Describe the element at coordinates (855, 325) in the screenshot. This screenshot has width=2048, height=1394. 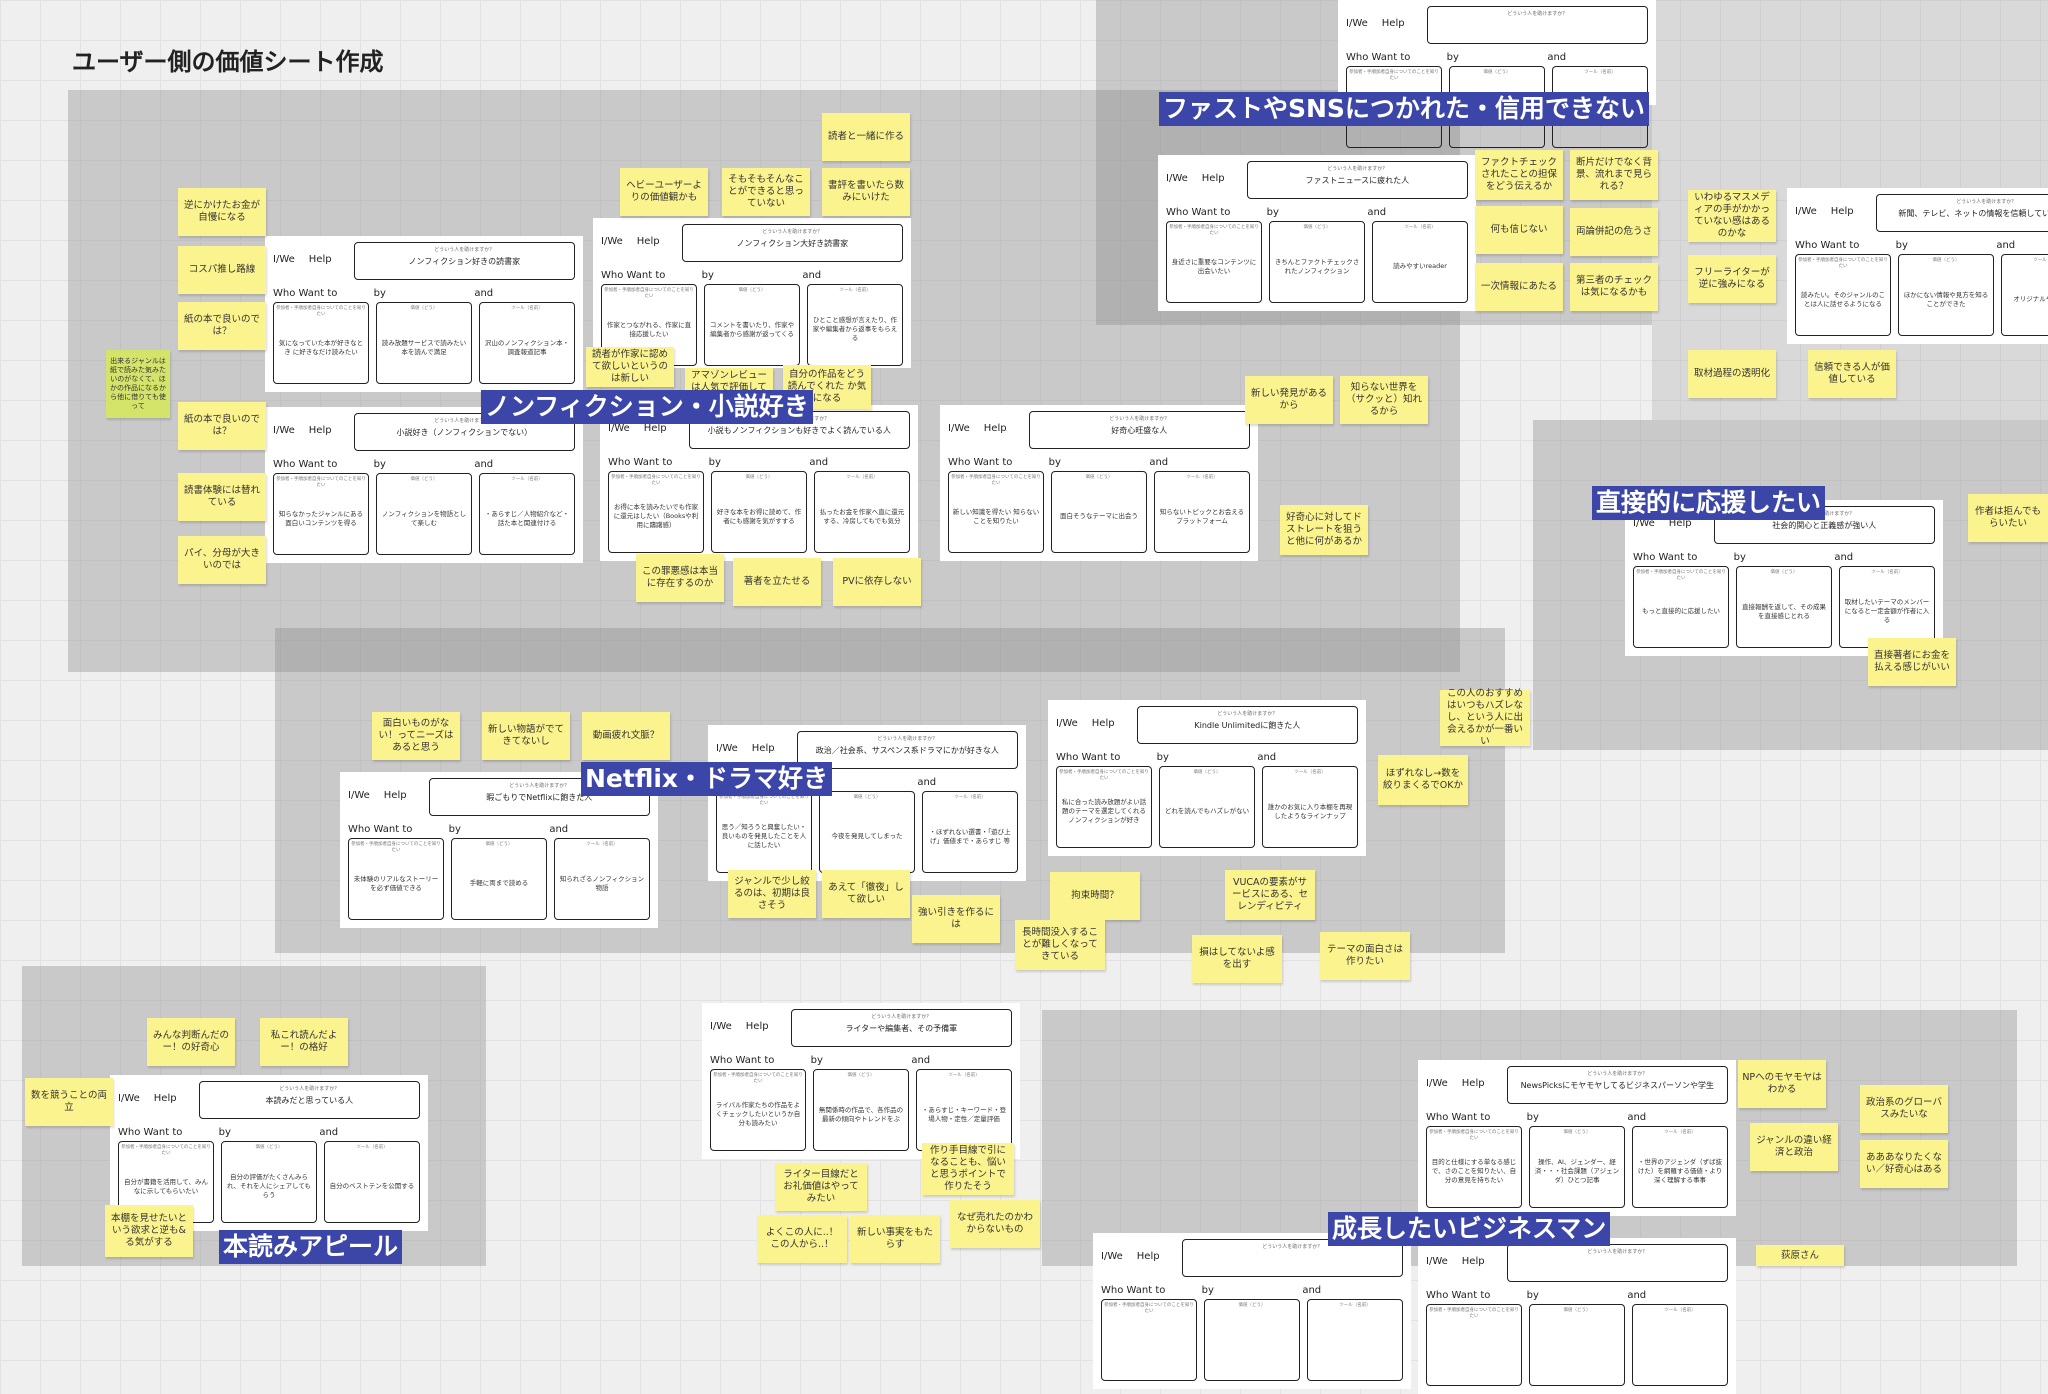
I see `card-cell: ツール（名前） ひとこと感想が言えたり、作家や編集者から返事をもらえる` at that location.